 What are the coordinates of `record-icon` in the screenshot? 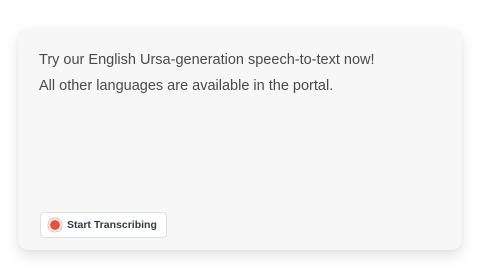 It's located at (55, 225).